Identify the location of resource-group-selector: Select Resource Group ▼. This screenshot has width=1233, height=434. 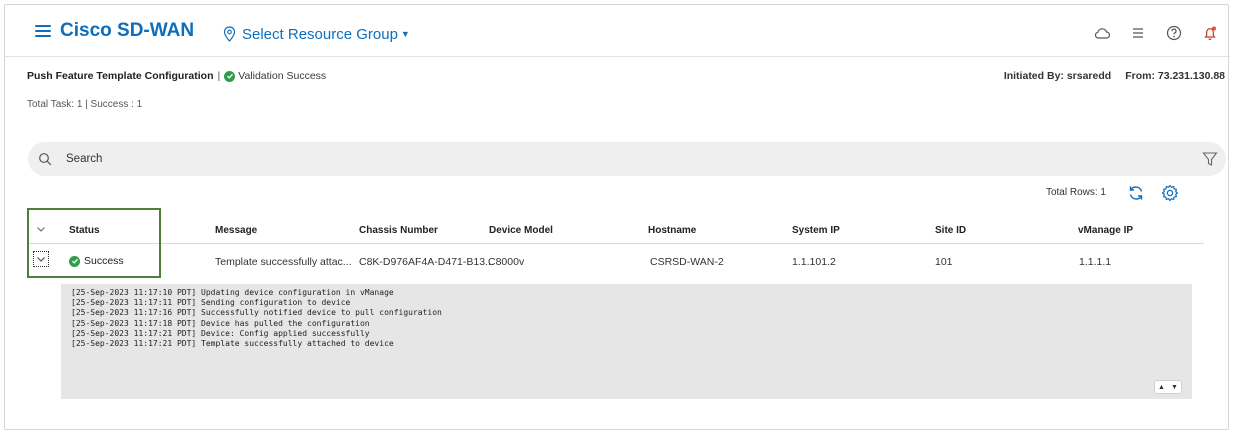
(316, 34).